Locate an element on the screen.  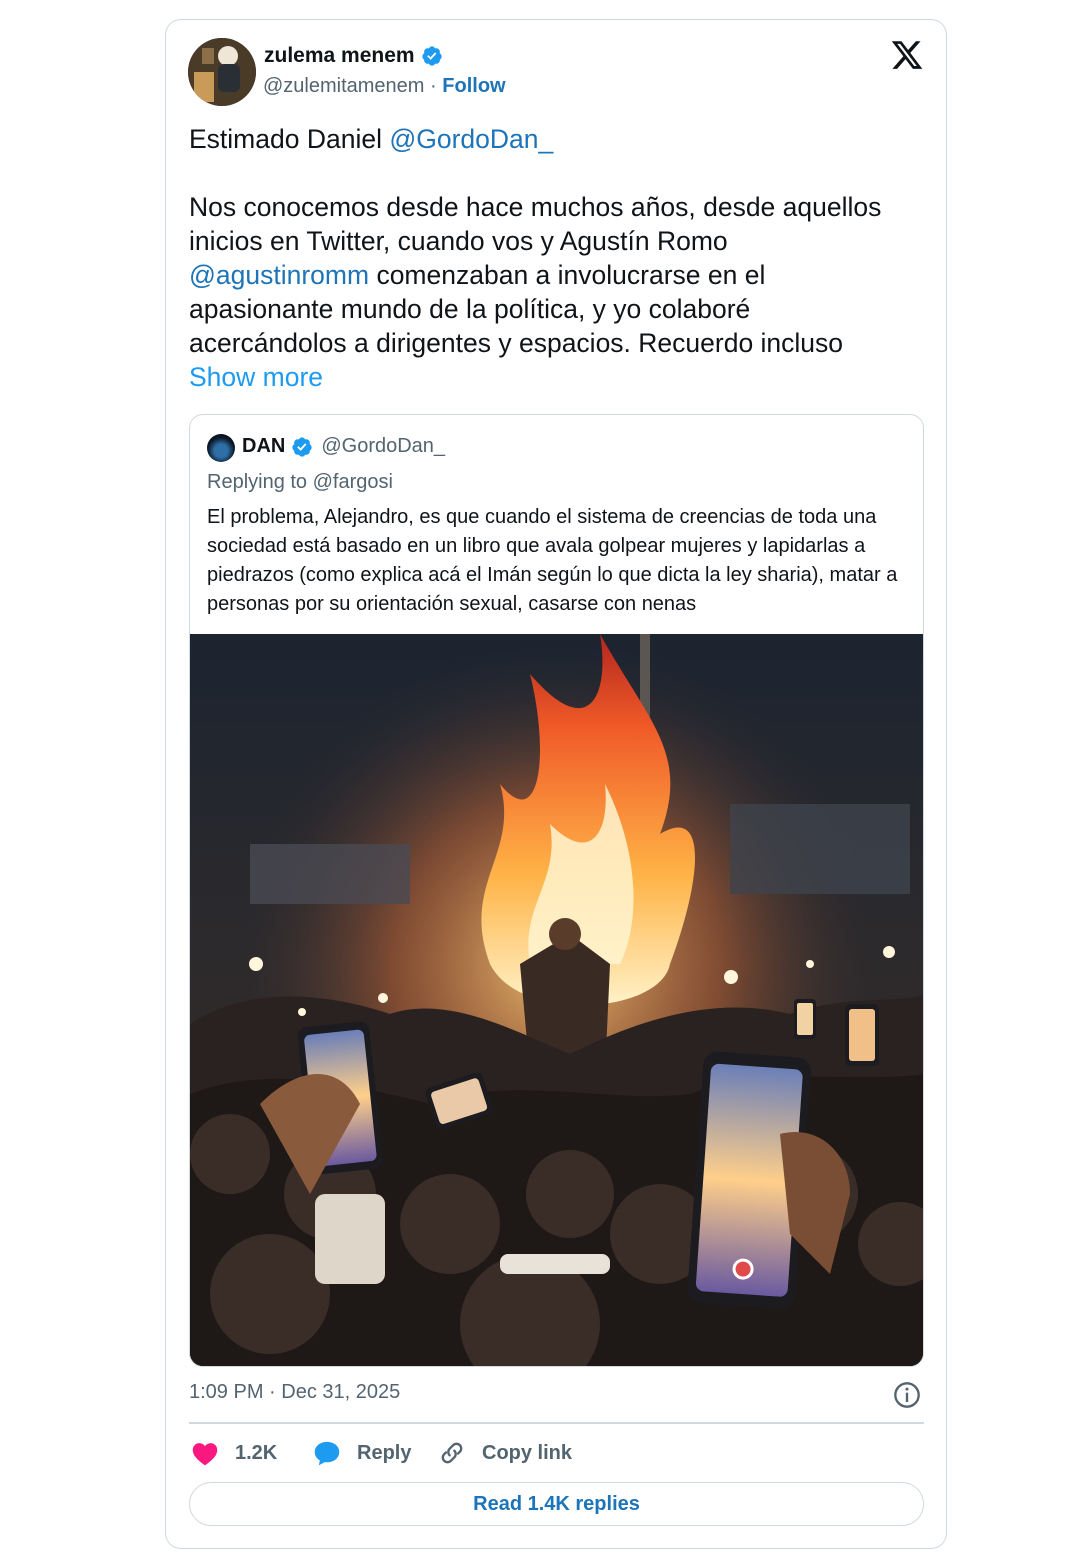
author-handle-row: @zulemitamenem · Follow is located at coordinates (384, 86).